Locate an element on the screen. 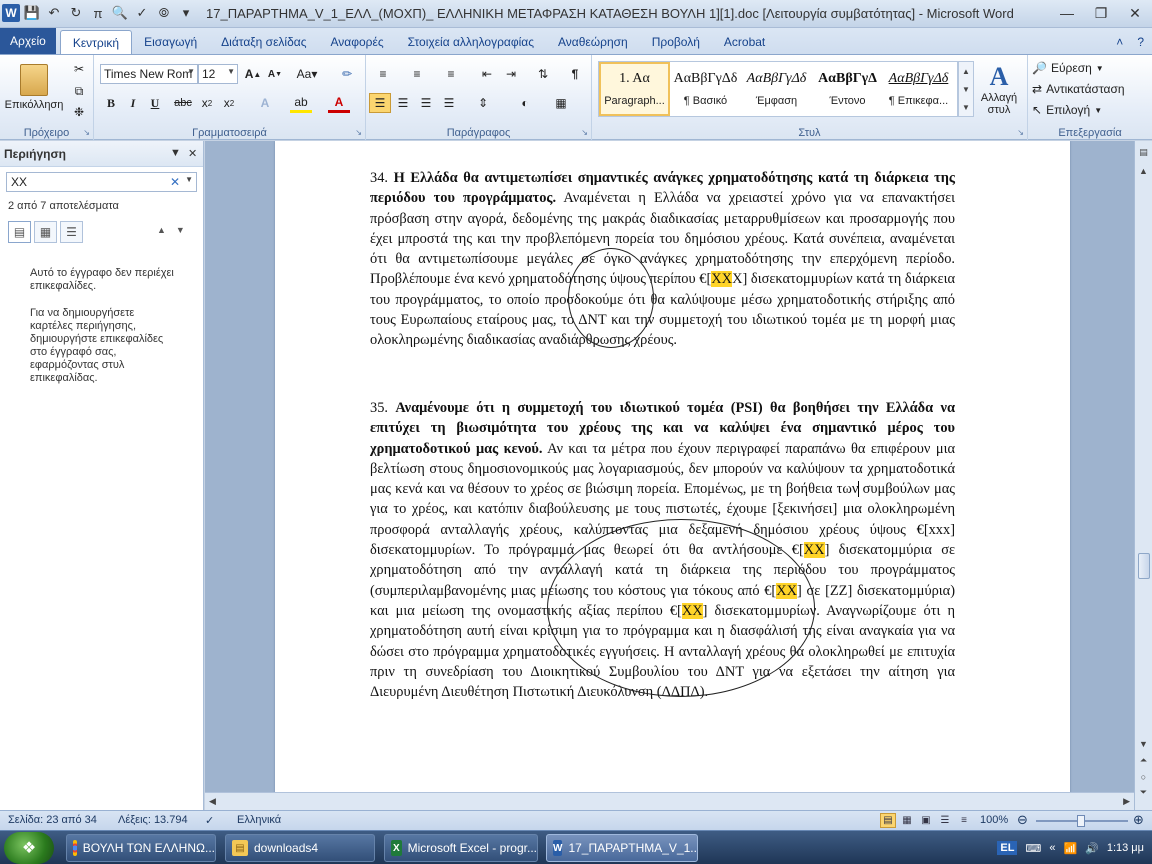  next-page-icon: ⏷ is located at coordinates (1143, 792).